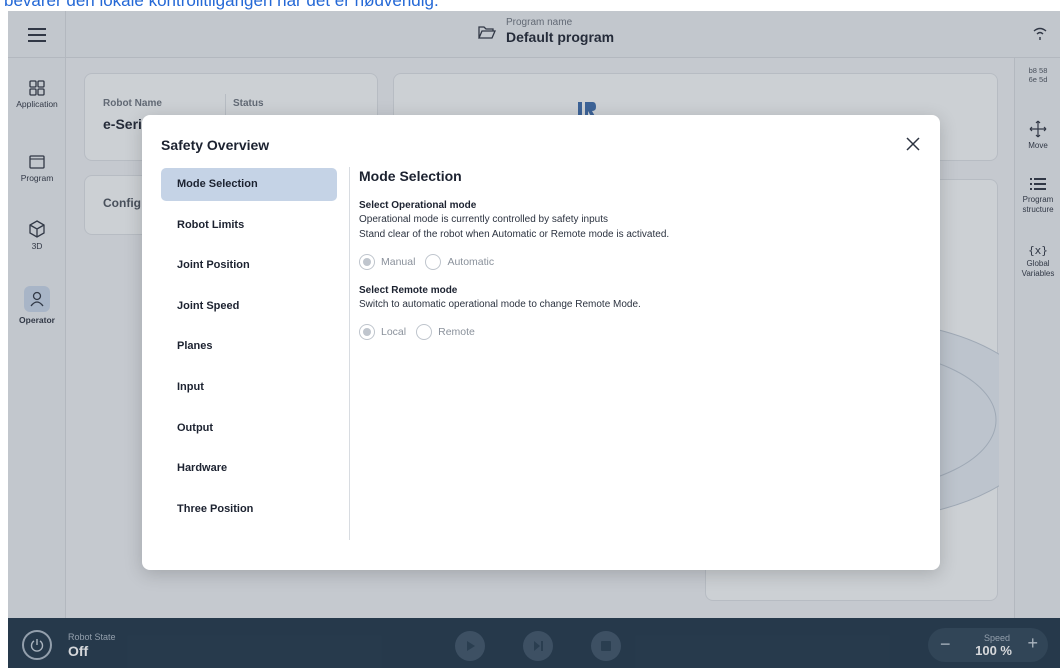  Describe the element at coordinates (249, 428) in the screenshot. I see `menu-item-output: Output` at that location.